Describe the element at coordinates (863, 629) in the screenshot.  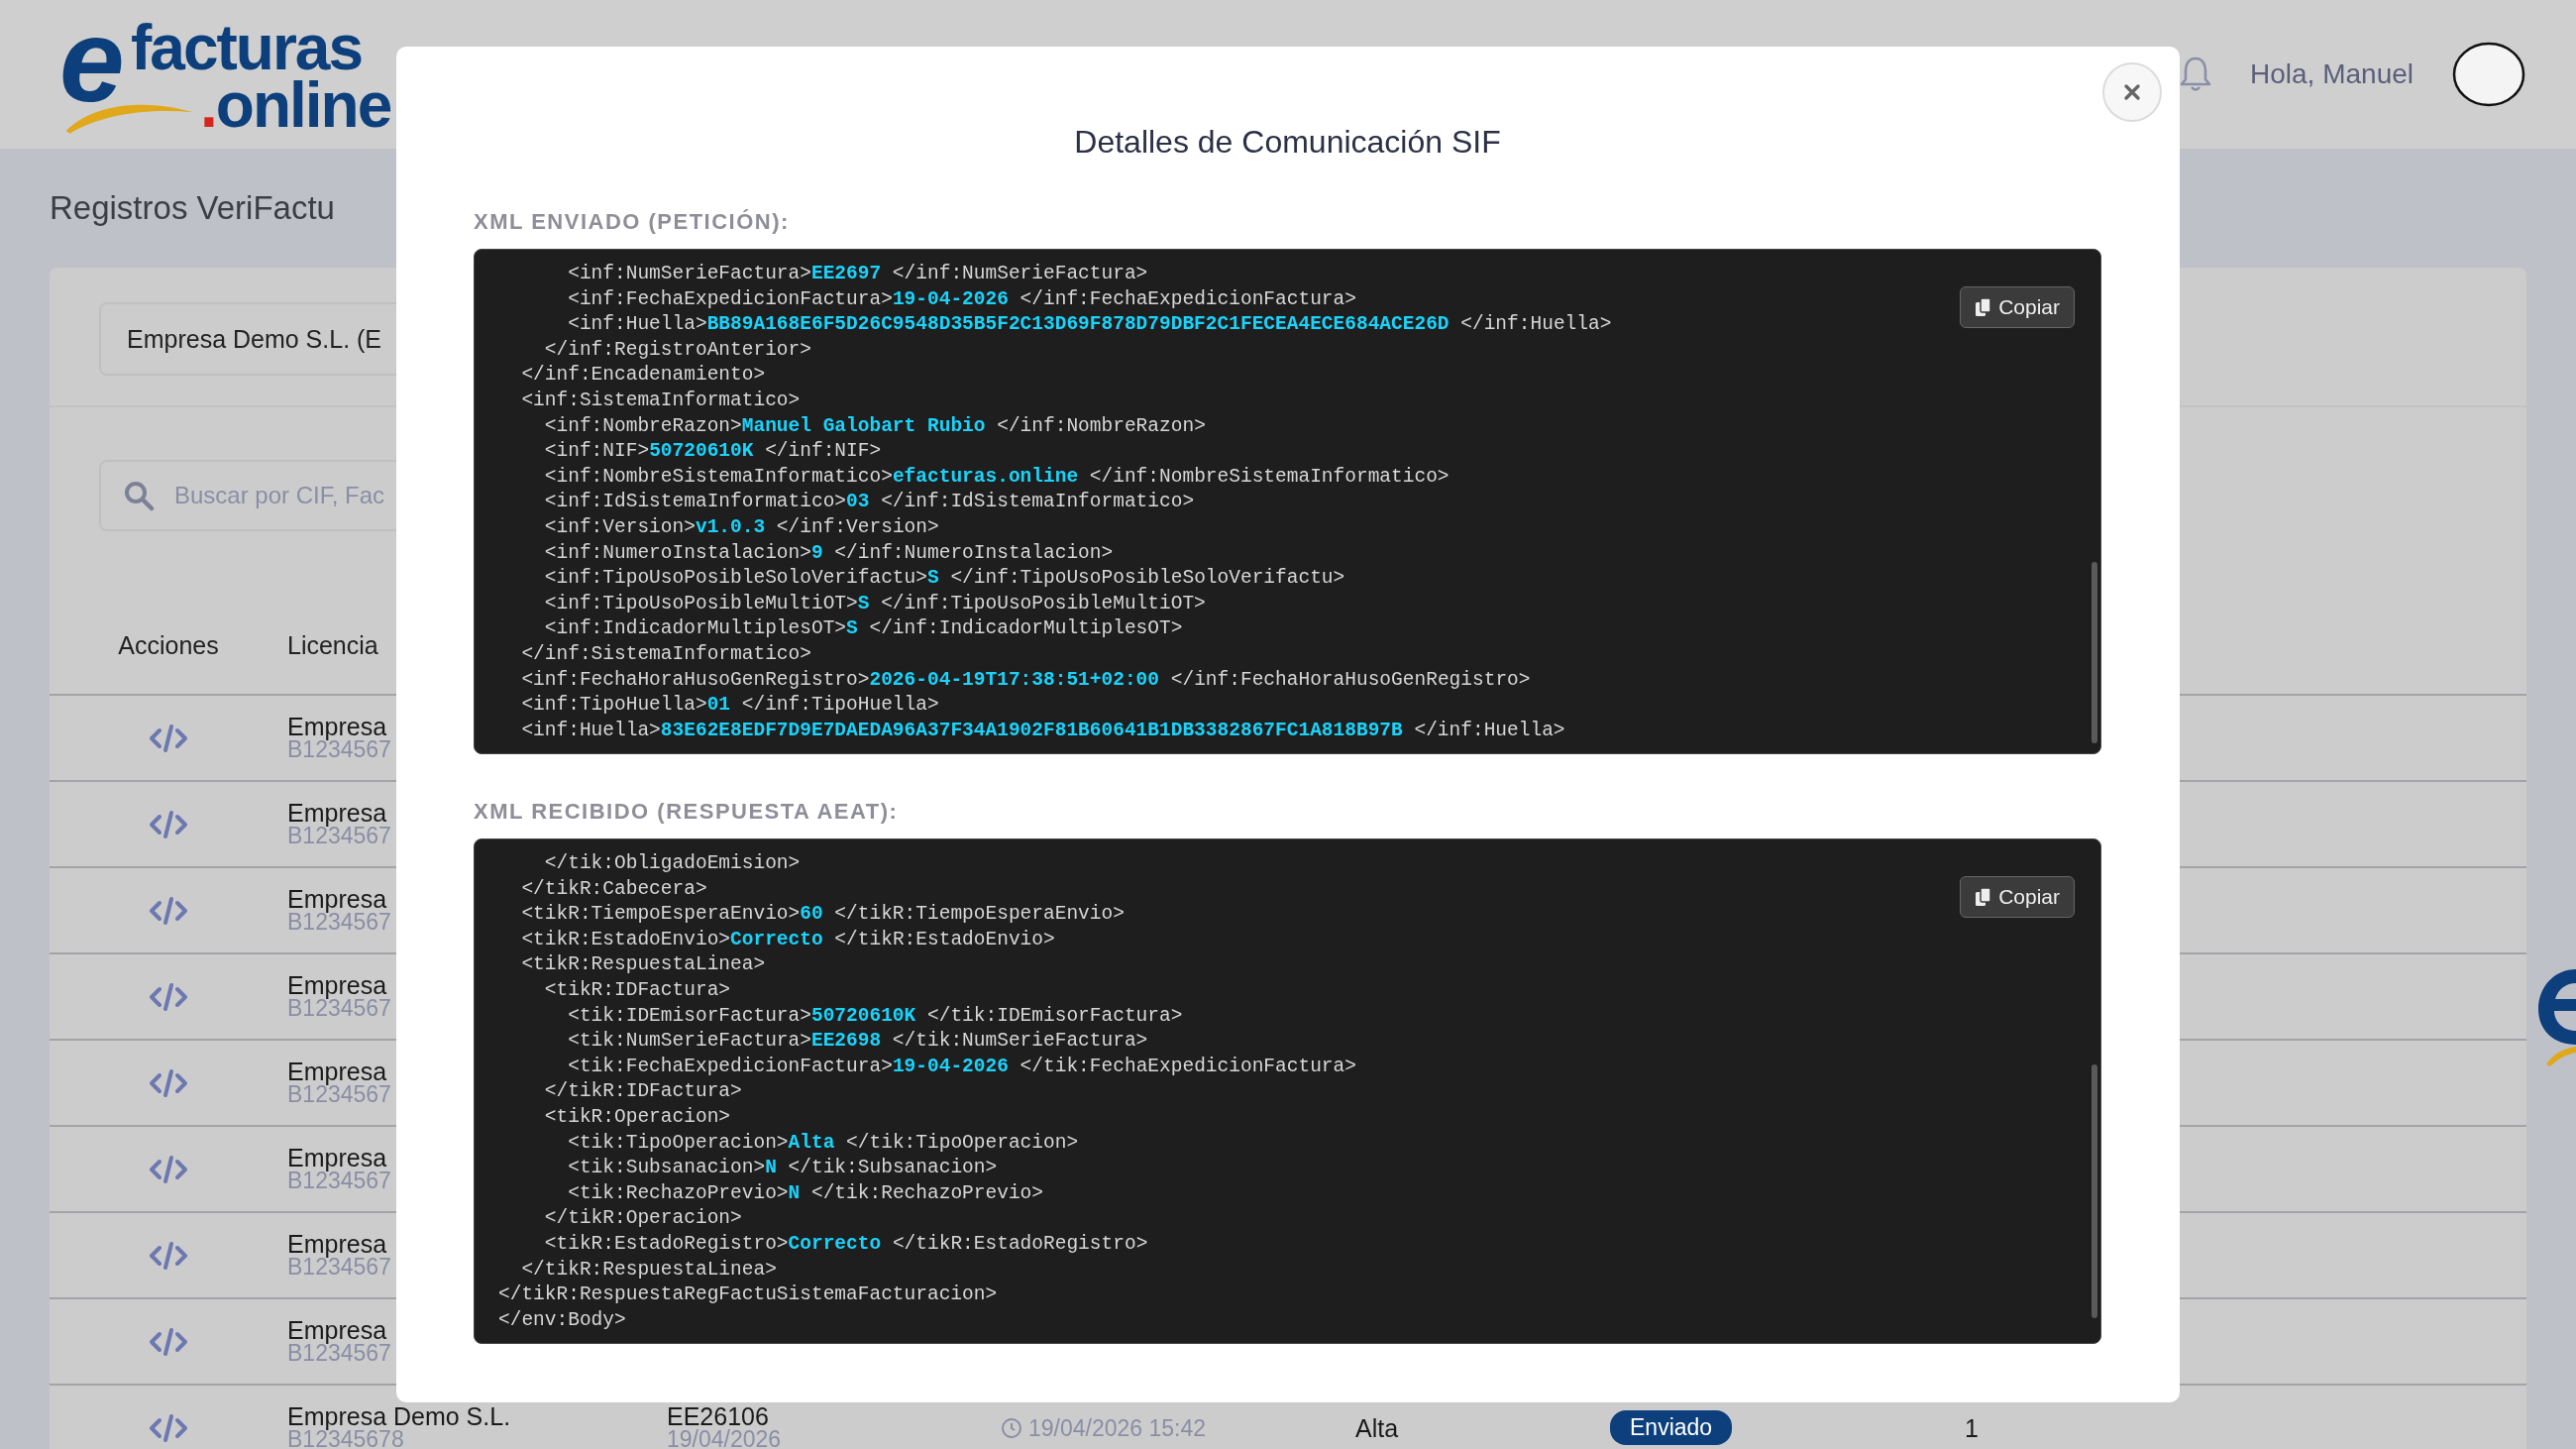
I see `code-line: <inf:IndicadorMultiplesOT>S </inf:IndicadorMultiplesOT>` at that location.